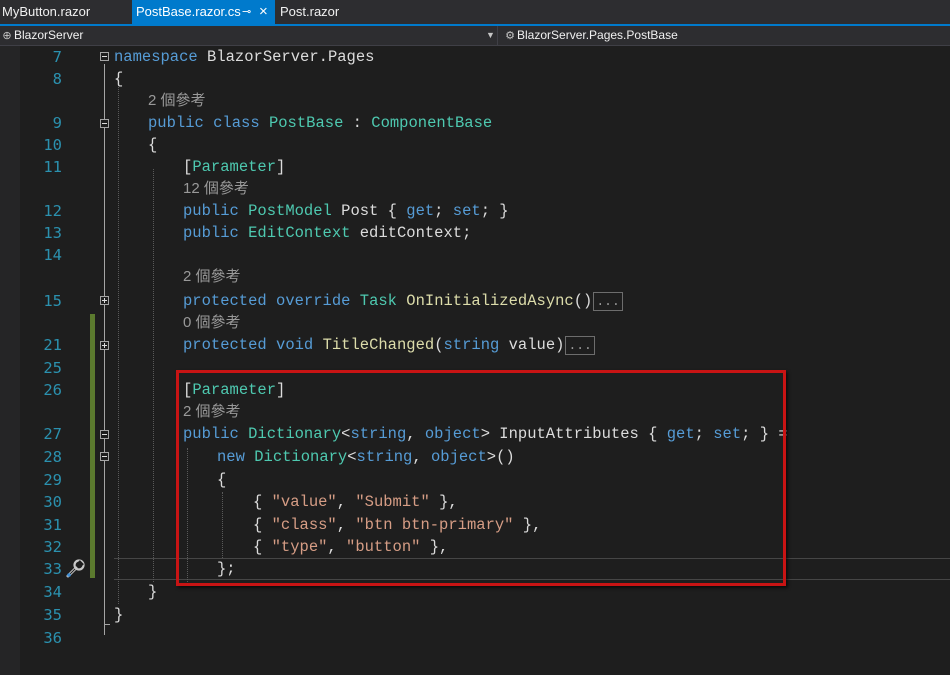 The width and height of the screenshot is (950, 675). Describe the element at coordinates (475, 615) in the screenshot. I see `code-line: 35 }` at that location.